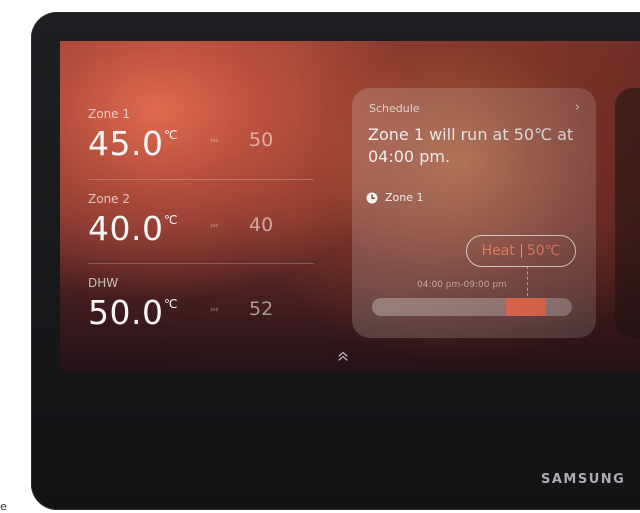  What do you see at coordinates (3, 506) in the screenshot?
I see `stray-text: e` at bounding box center [3, 506].